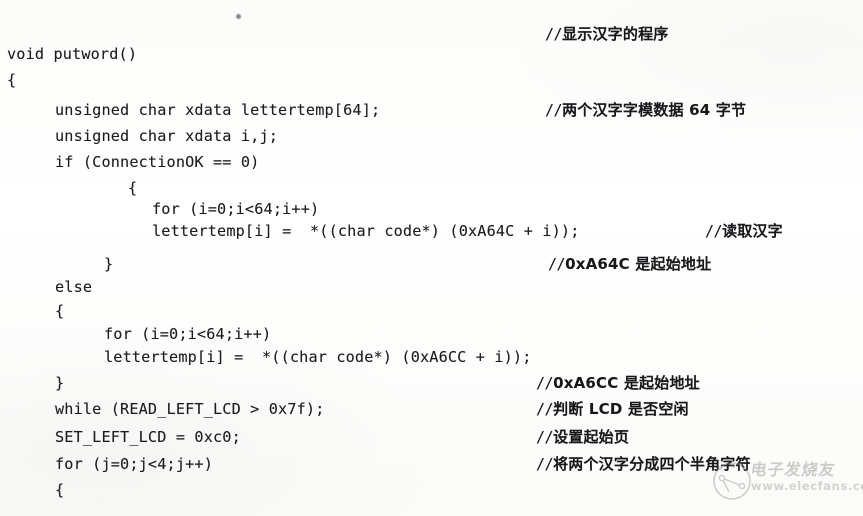 This screenshot has width=863, height=516. Describe the element at coordinates (157, 162) in the screenshot. I see `code-line: if (ConnectionOK == 0)` at that location.